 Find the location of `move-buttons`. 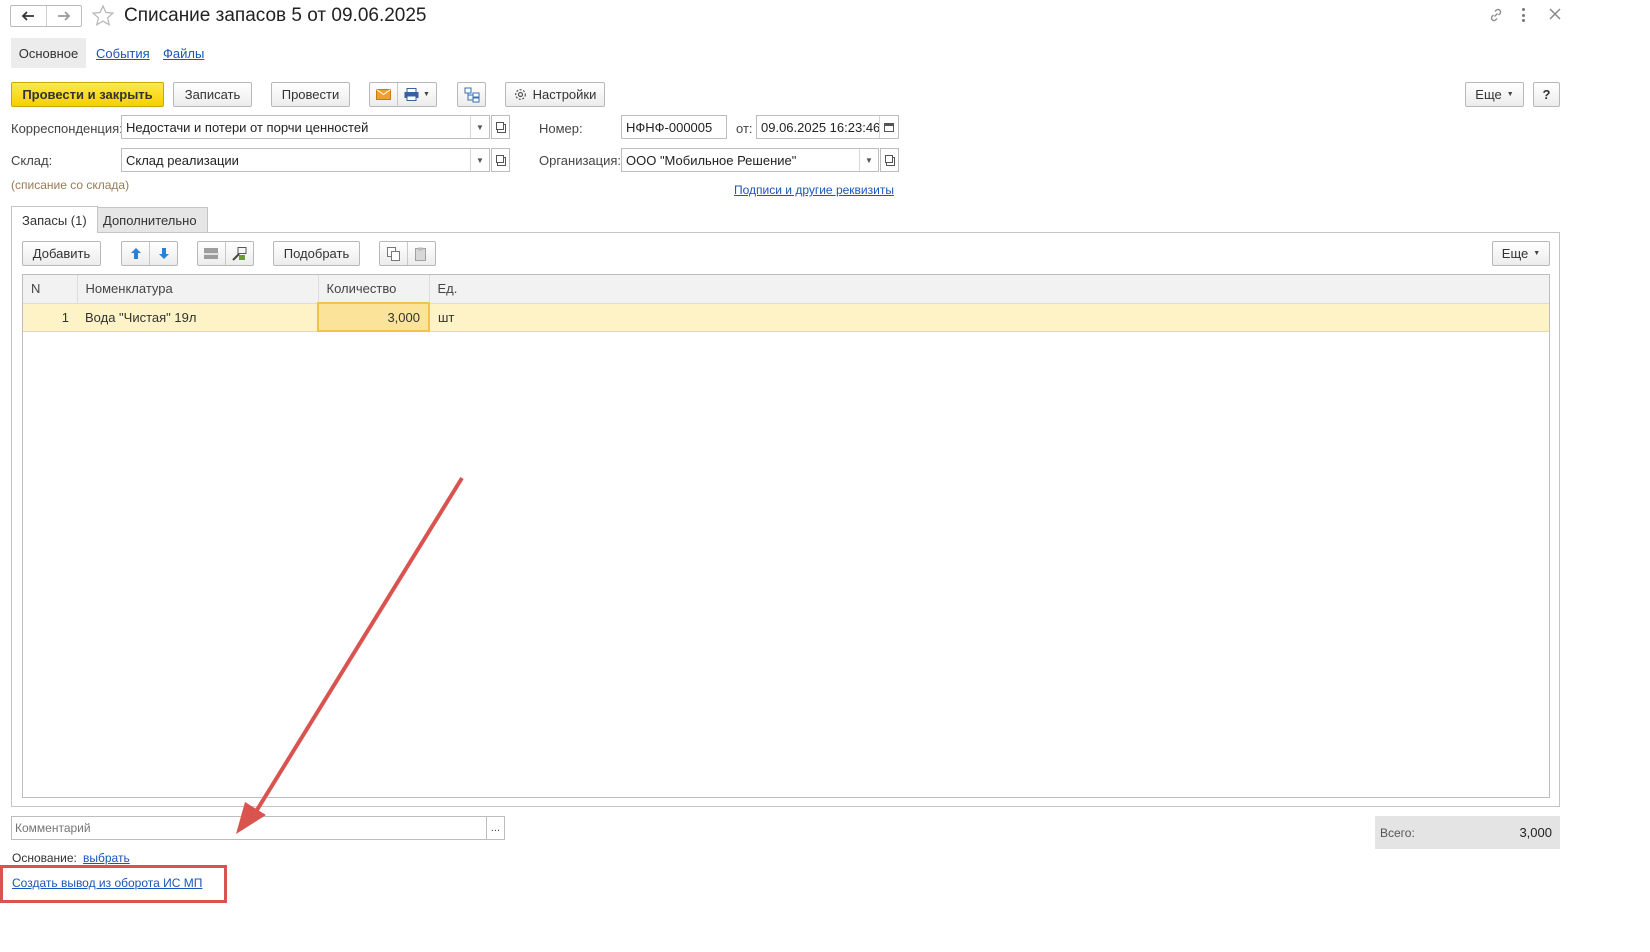

move-buttons is located at coordinates (149, 253).